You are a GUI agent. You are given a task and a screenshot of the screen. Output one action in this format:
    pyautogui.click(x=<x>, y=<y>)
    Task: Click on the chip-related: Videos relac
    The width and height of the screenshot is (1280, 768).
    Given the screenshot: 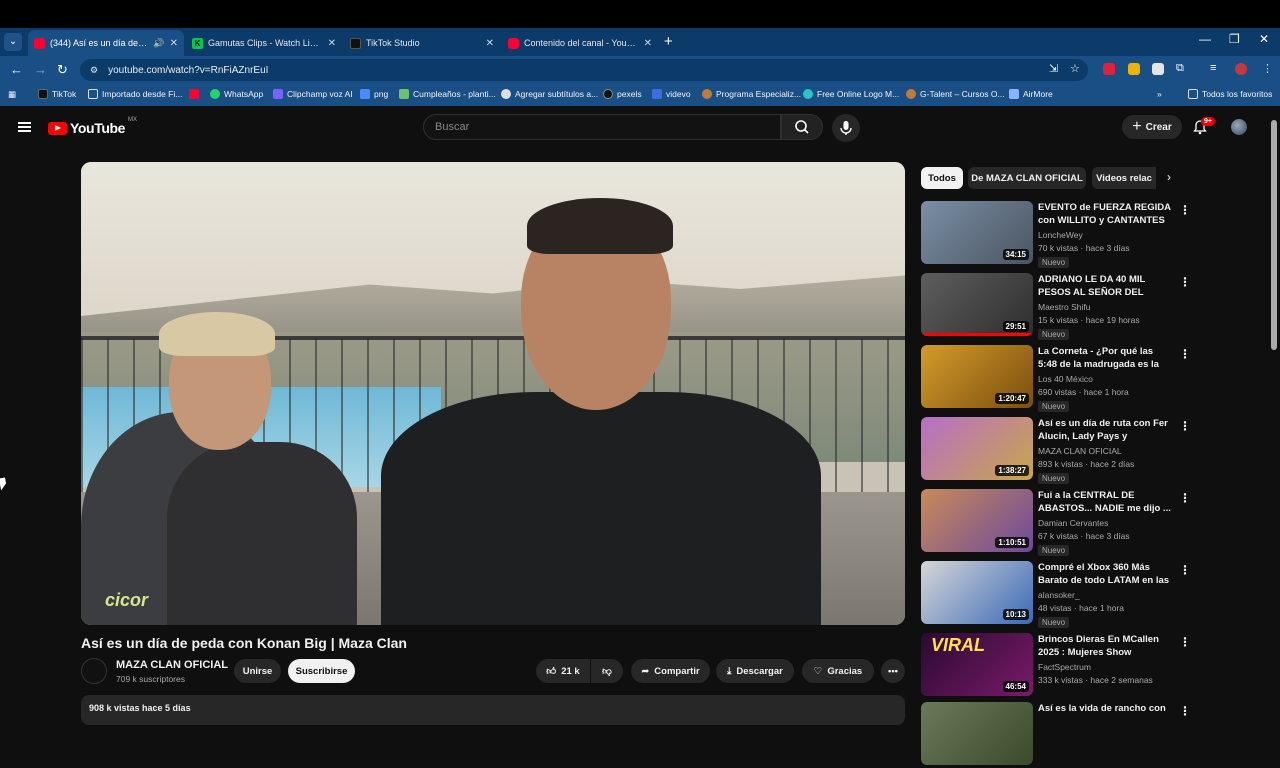 What is the action you would take?
    pyautogui.click(x=1124, y=178)
    